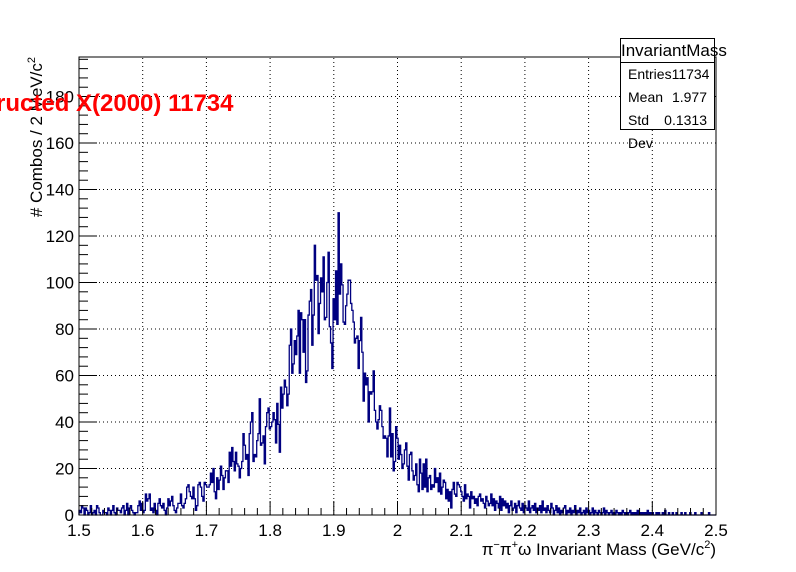  What do you see at coordinates (589, 530) in the screenshot?
I see `x-tick-label: 2.3` at bounding box center [589, 530].